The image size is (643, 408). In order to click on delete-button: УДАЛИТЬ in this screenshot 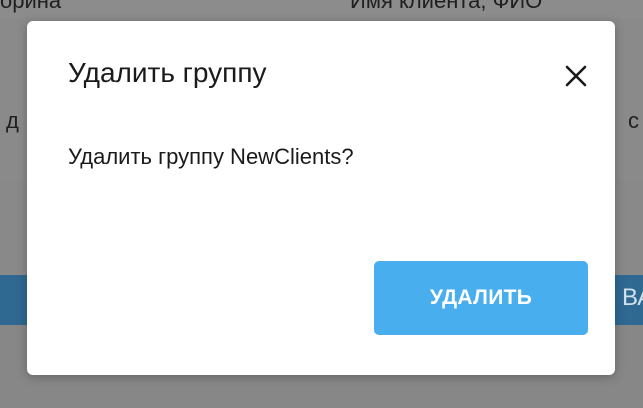, I will do `click(481, 298)`.